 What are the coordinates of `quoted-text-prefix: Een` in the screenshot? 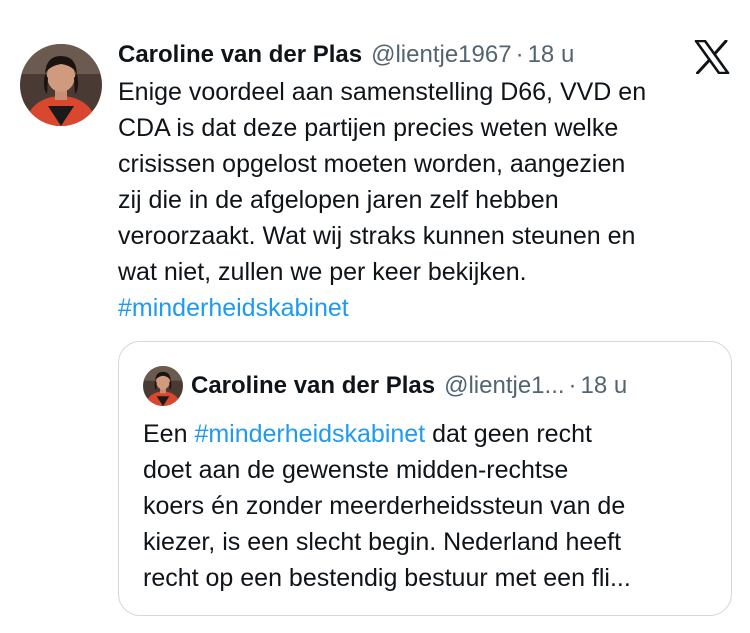 It's located at (169, 434).